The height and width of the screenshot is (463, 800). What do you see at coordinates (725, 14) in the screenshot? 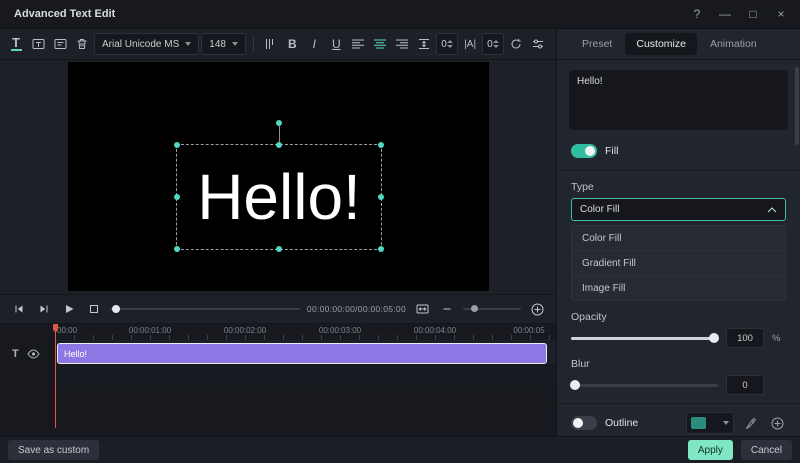
I see `minimize-icon: —` at bounding box center [725, 14].